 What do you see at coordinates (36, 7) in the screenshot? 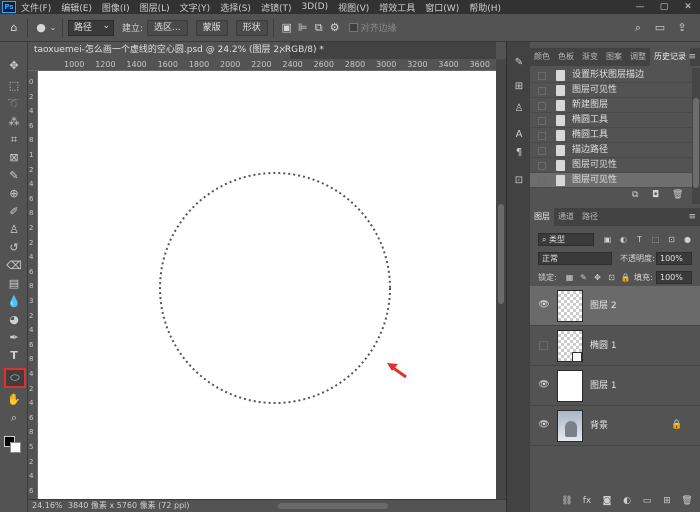
I see `menu-file: 文件(F)` at bounding box center [36, 7].